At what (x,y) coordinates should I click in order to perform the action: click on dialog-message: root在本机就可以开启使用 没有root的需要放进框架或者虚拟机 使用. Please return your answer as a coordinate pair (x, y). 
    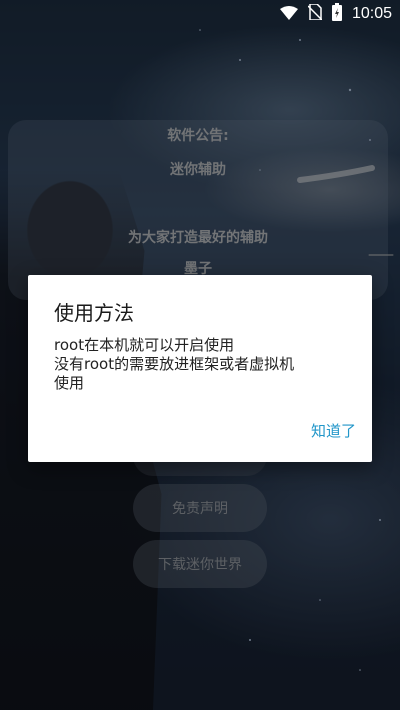
    Looking at the image, I should click on (204, 364).